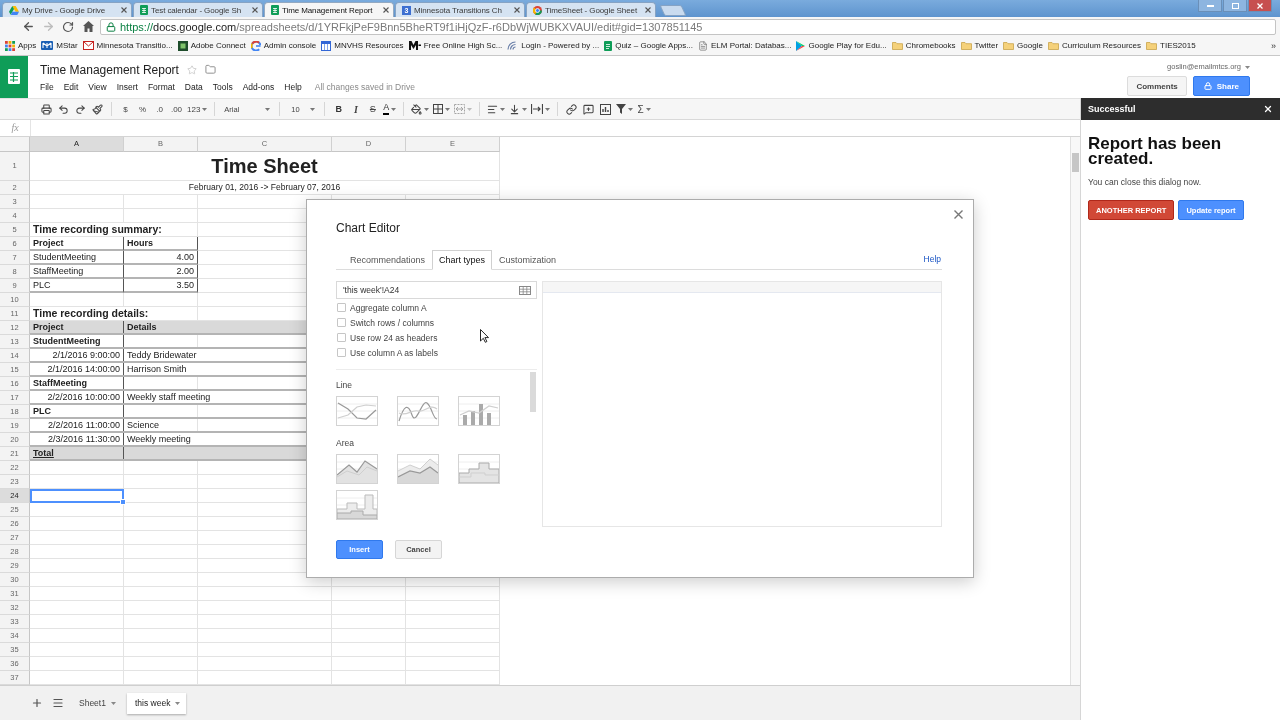 This screenshot has width=1280, height=720. What do you see at coordinates (59, 45) in the screenshot?
I see `bookmark: MStar` at bounding box center [59, 45].